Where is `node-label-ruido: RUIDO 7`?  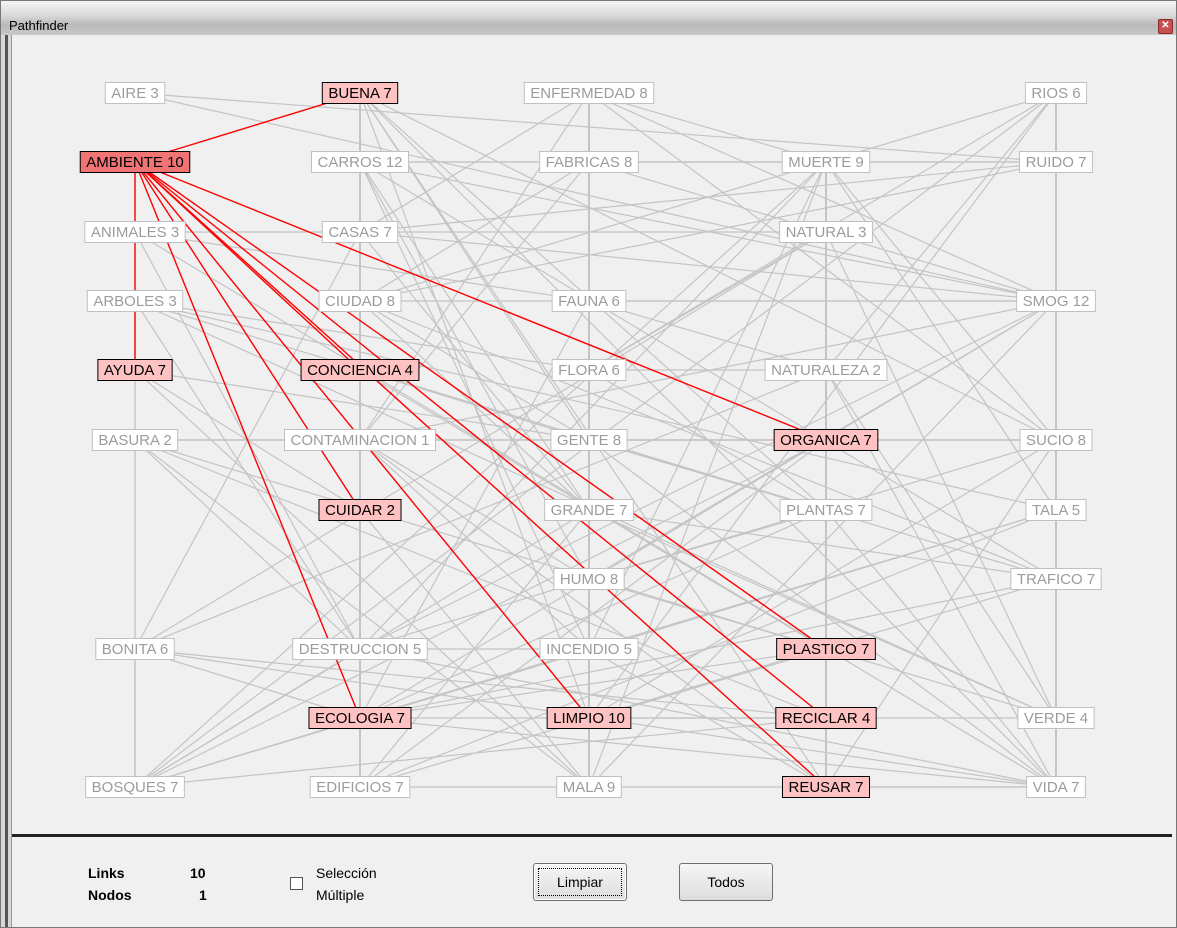
node-label-ruido: RUIDO 7 is located at coordinates (1056, 162).